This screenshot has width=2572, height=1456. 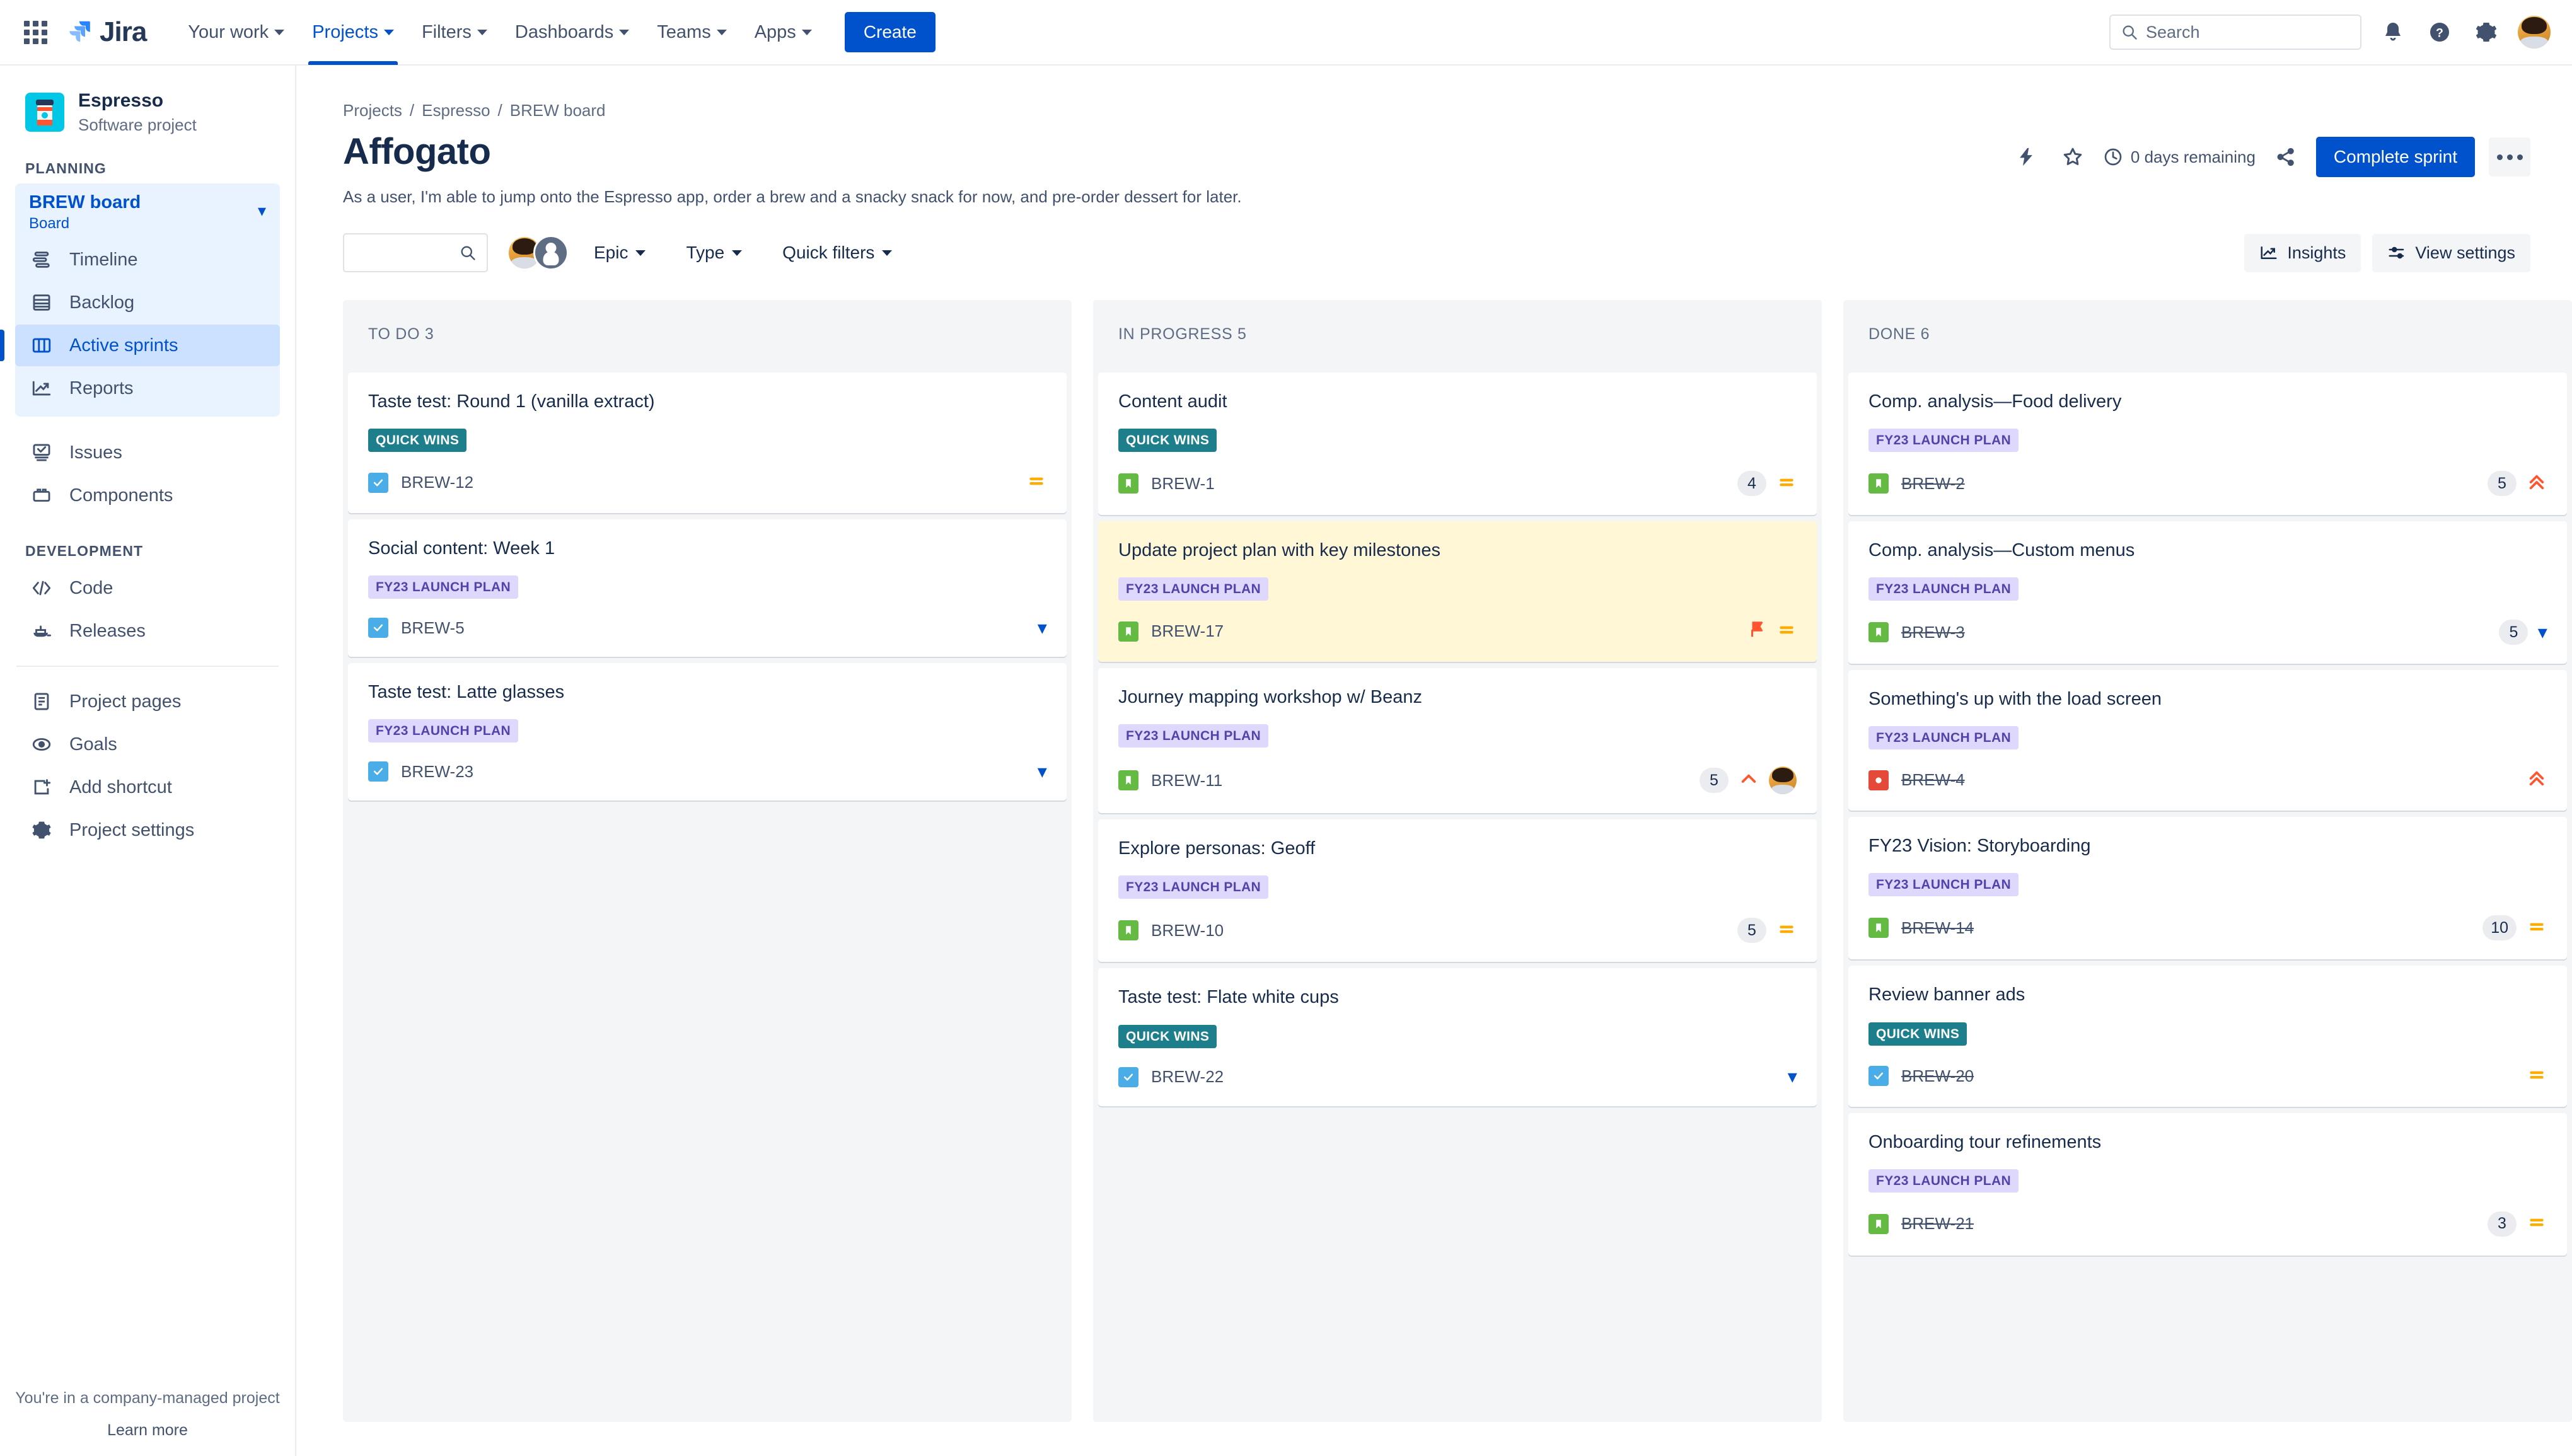 What do you see at coordinates (262, 210) in the screenshot?
I see `chevron-down-icon: ▾` at bounding box center [262, 210].